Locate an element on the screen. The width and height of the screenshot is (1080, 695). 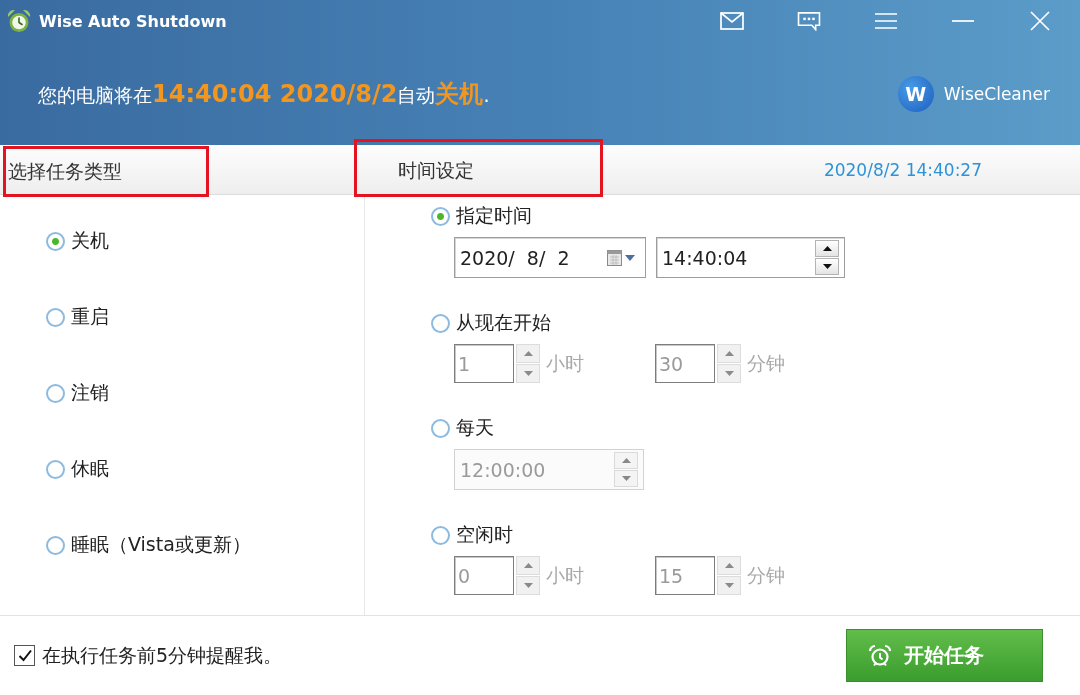
option-label: 关机 is located at coordinates (90, 241).